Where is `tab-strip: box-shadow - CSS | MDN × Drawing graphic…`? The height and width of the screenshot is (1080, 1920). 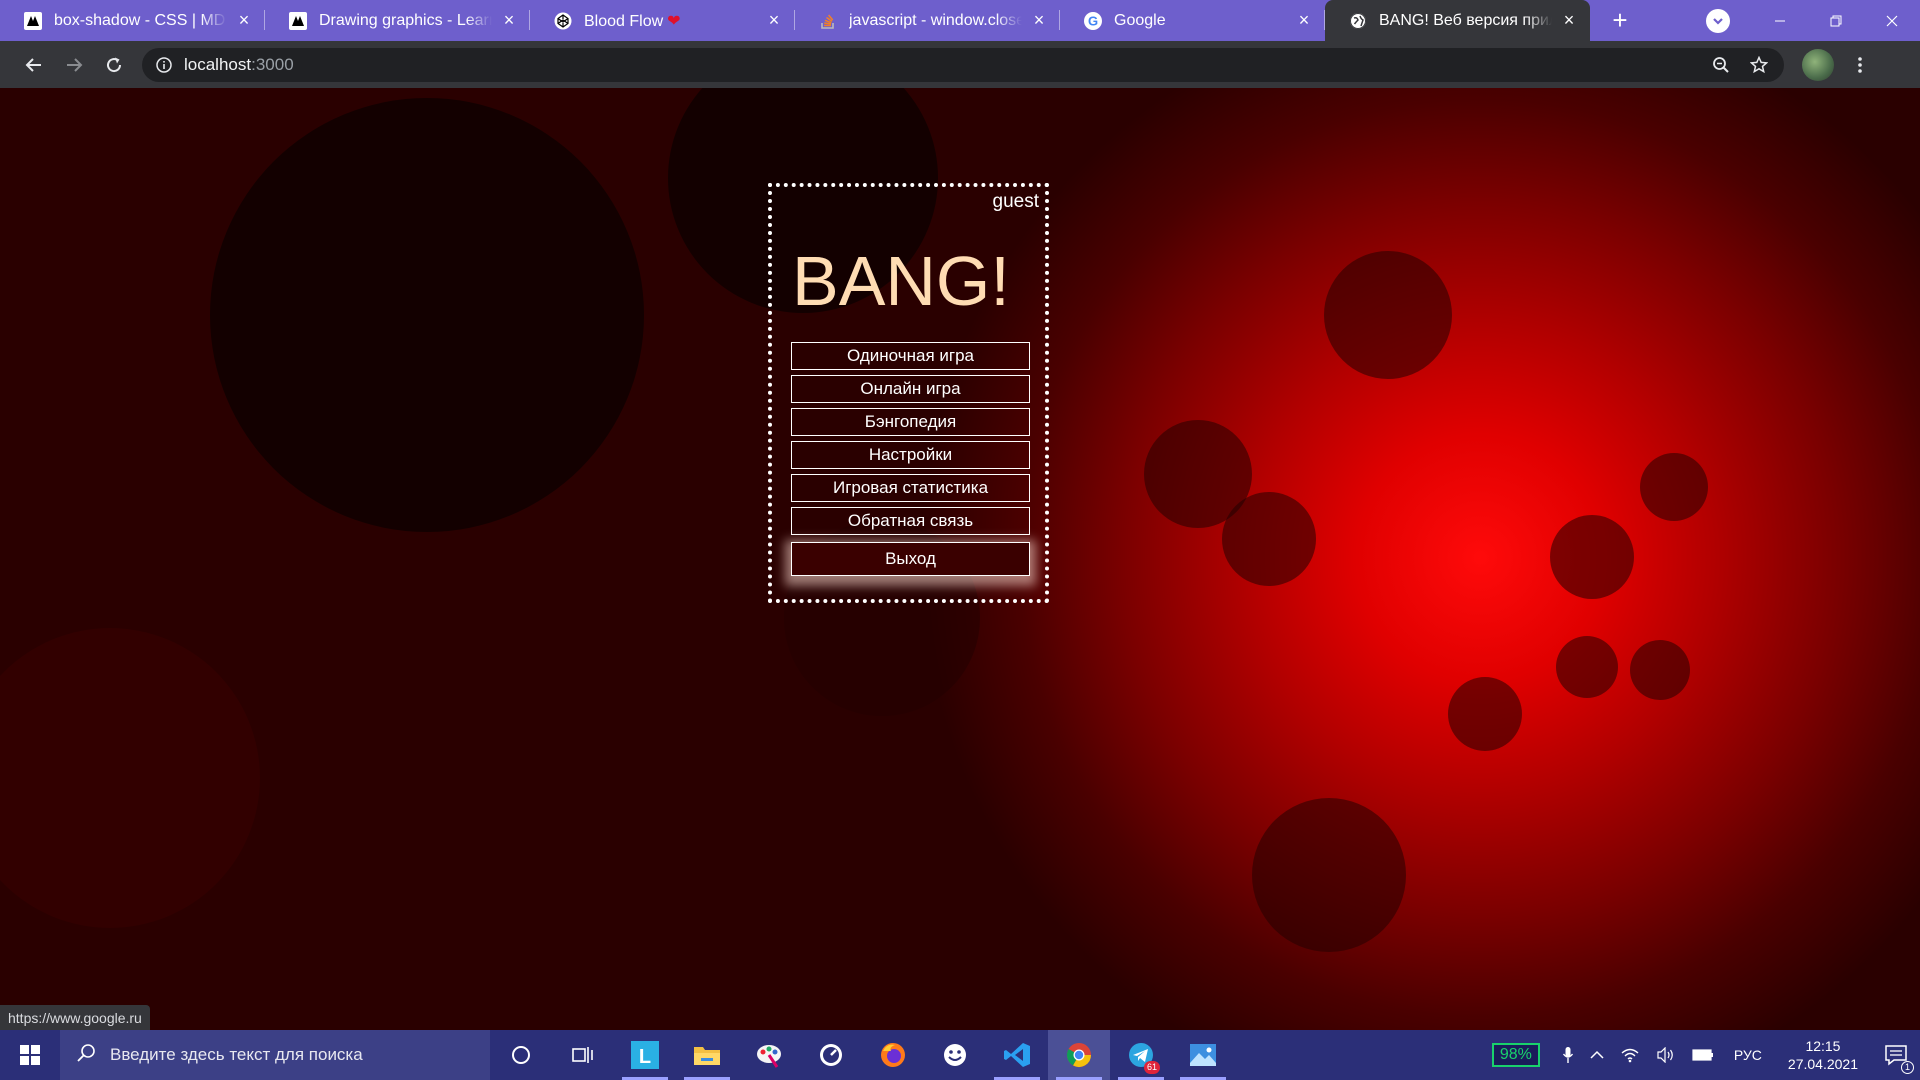
tab-strip: box-shadow - CSS | MDN × Drawing graphic… is located at coordinates (960, 20).